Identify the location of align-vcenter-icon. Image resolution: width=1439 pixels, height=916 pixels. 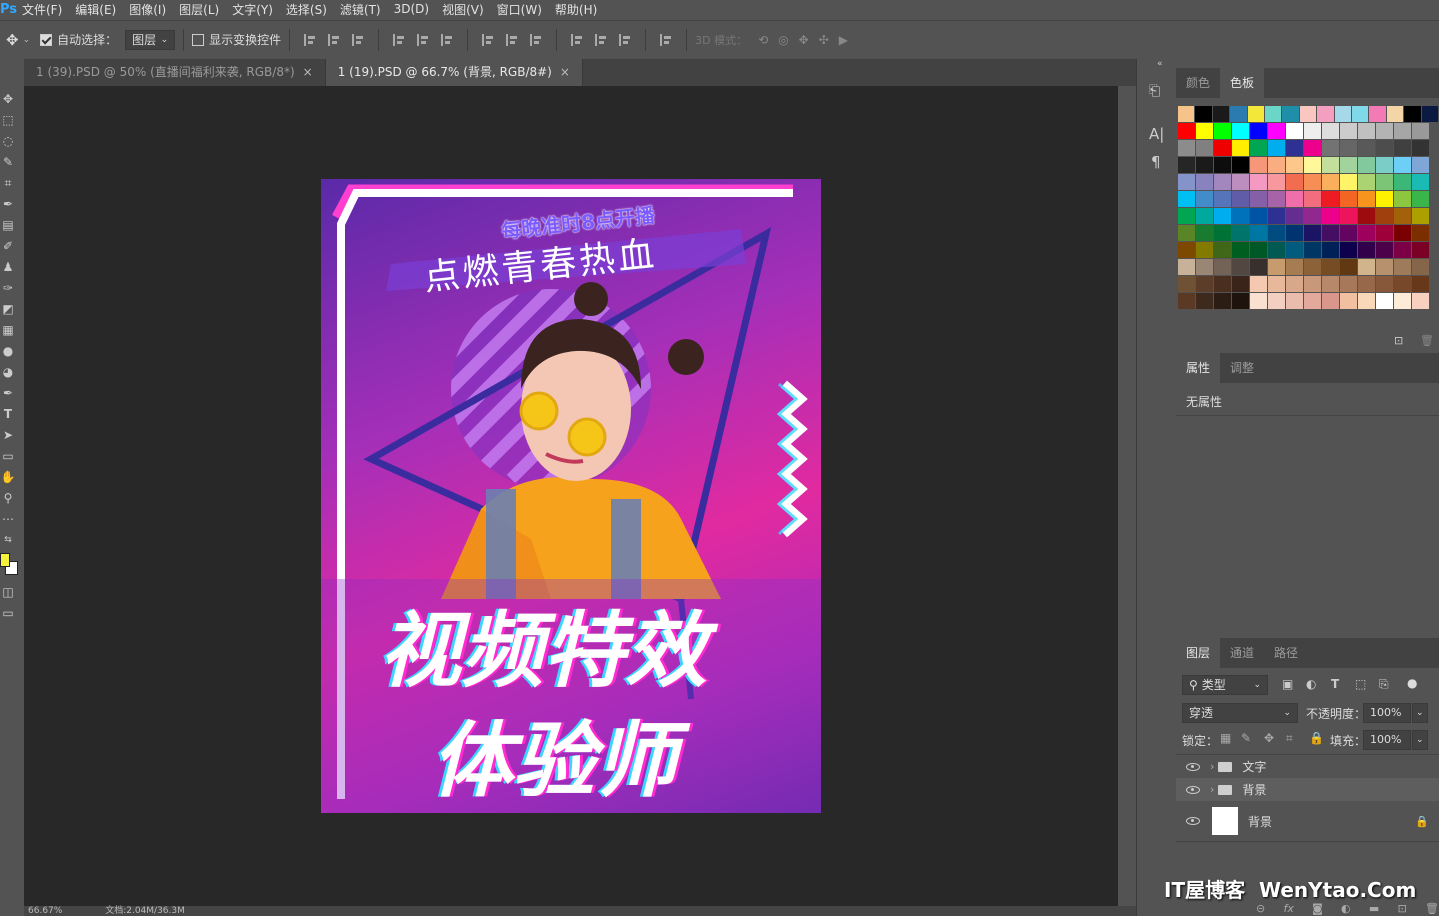
(334, 39).